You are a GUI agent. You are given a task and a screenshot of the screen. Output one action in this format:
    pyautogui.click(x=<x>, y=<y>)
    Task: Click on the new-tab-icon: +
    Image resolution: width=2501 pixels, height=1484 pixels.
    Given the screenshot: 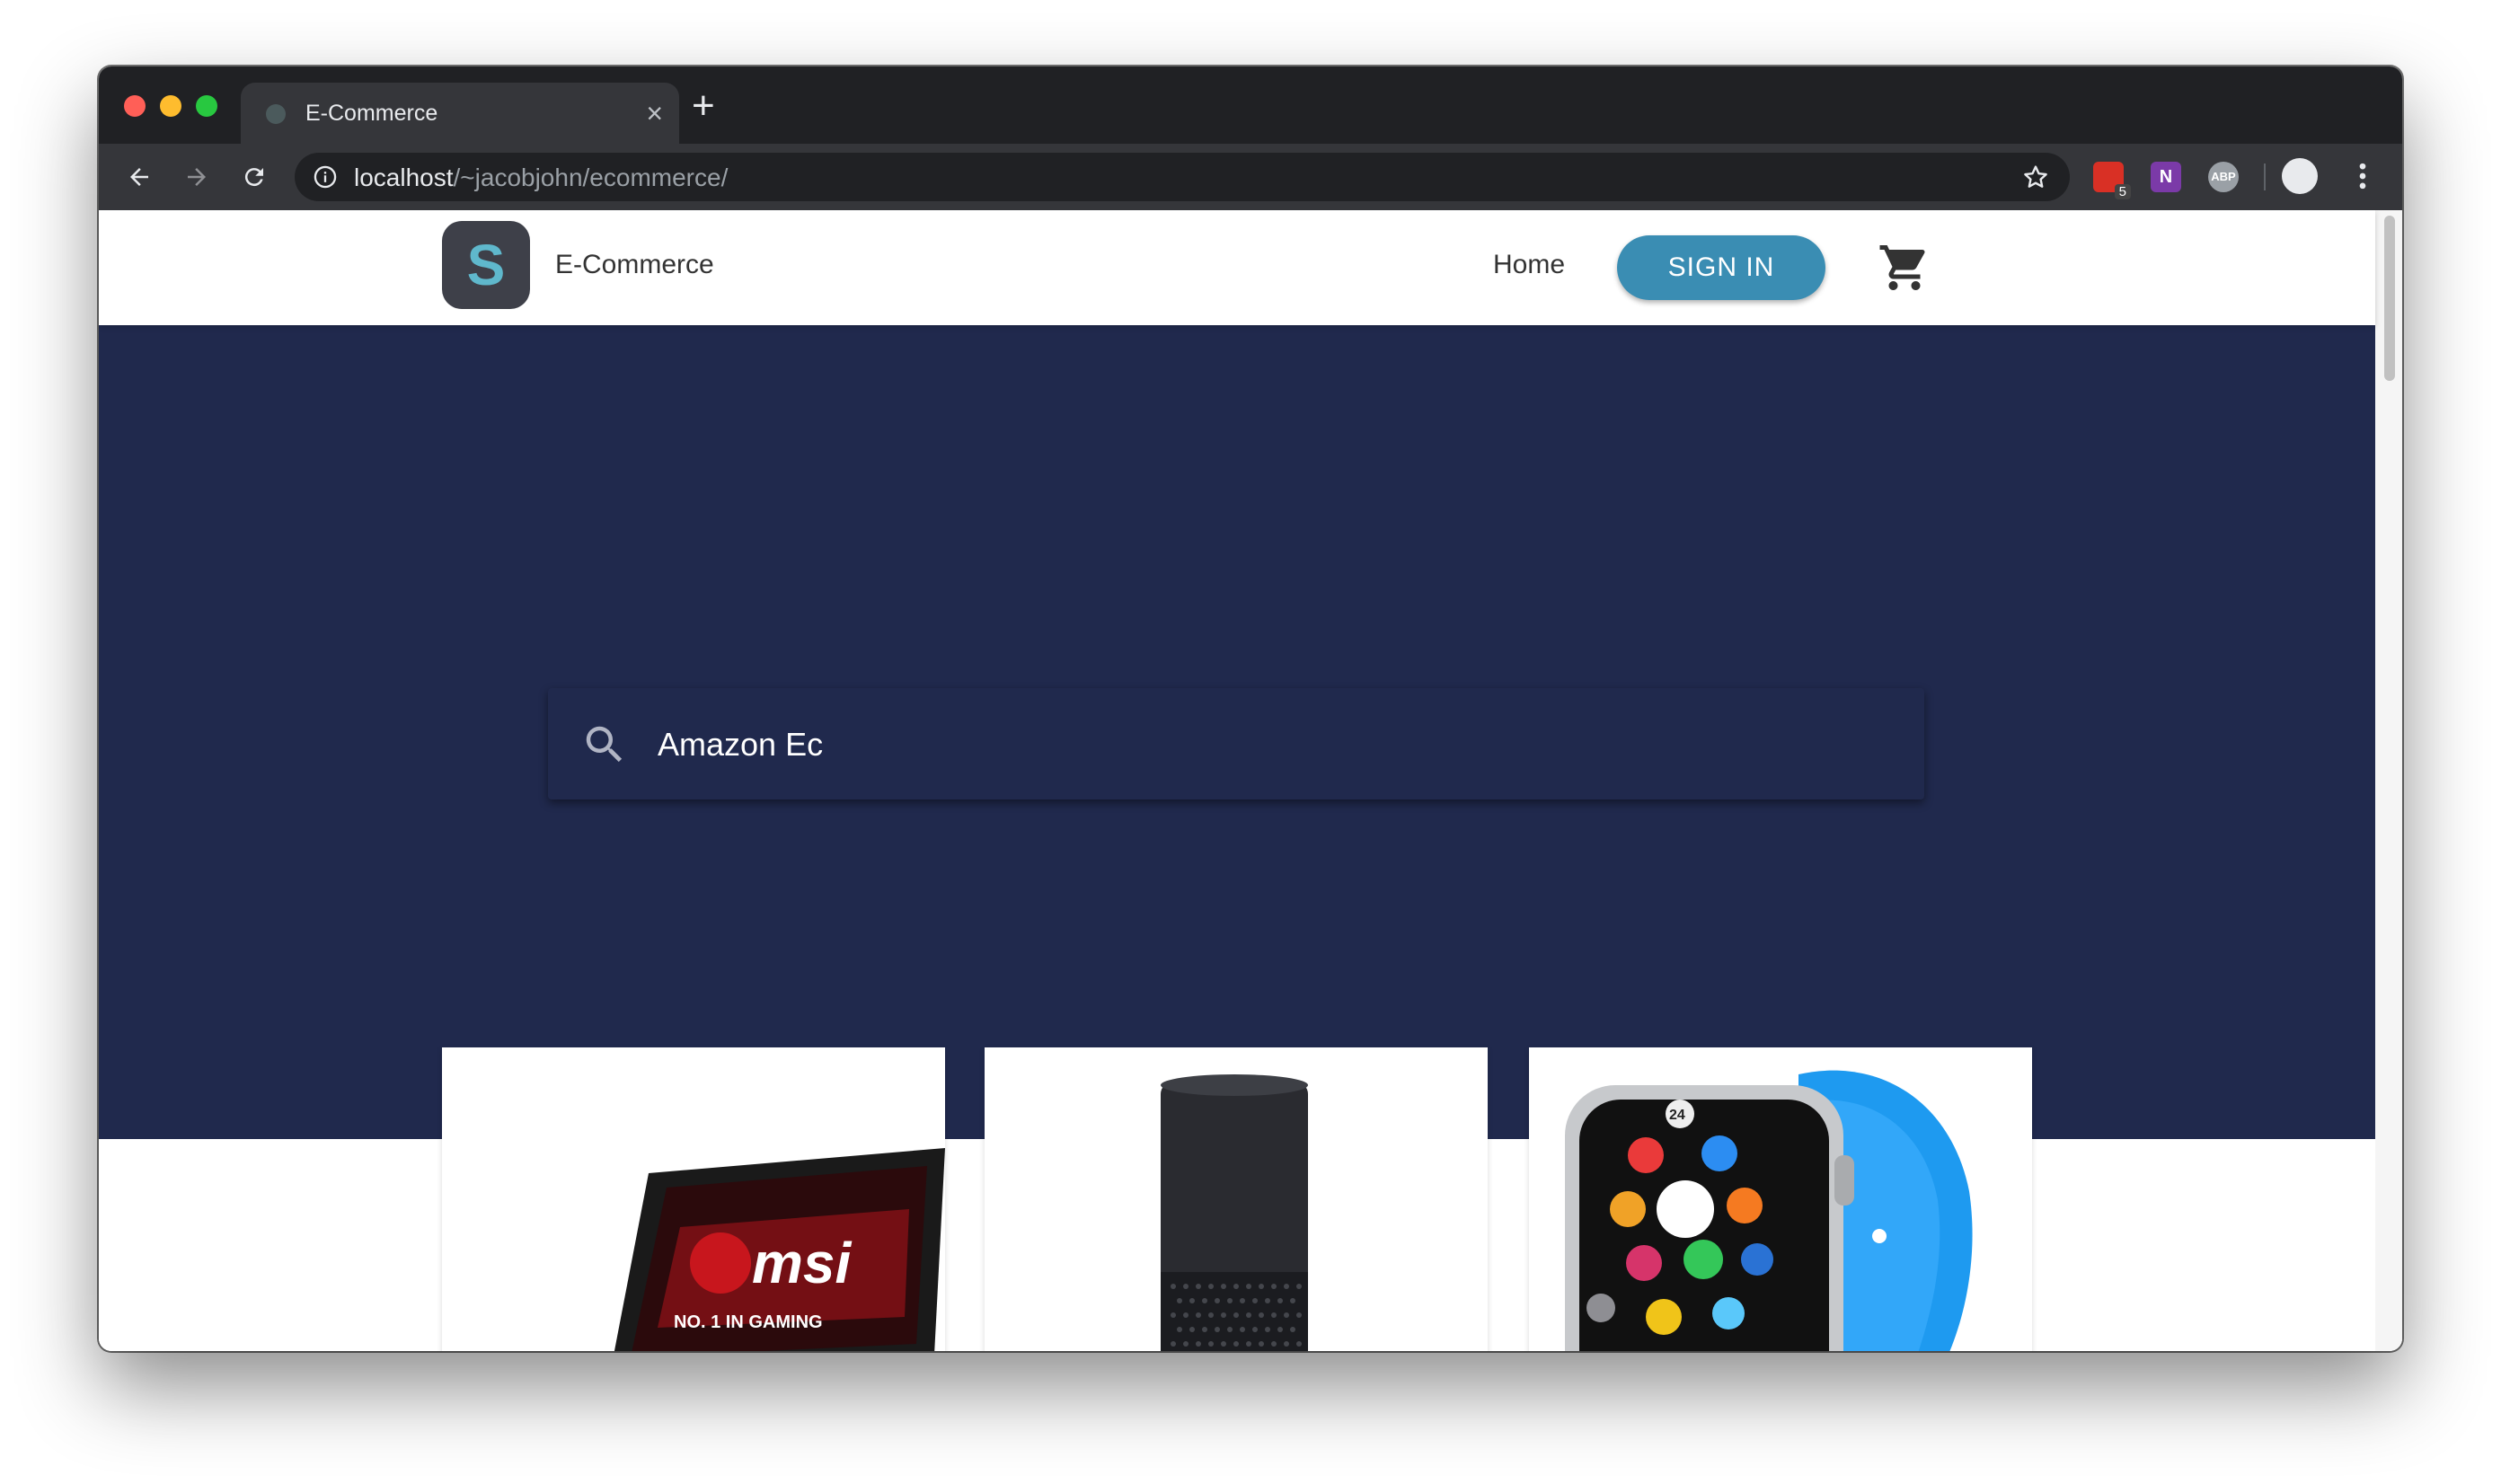 What is the action you would take?
    pyautogui.click(x=704, y=106)
    